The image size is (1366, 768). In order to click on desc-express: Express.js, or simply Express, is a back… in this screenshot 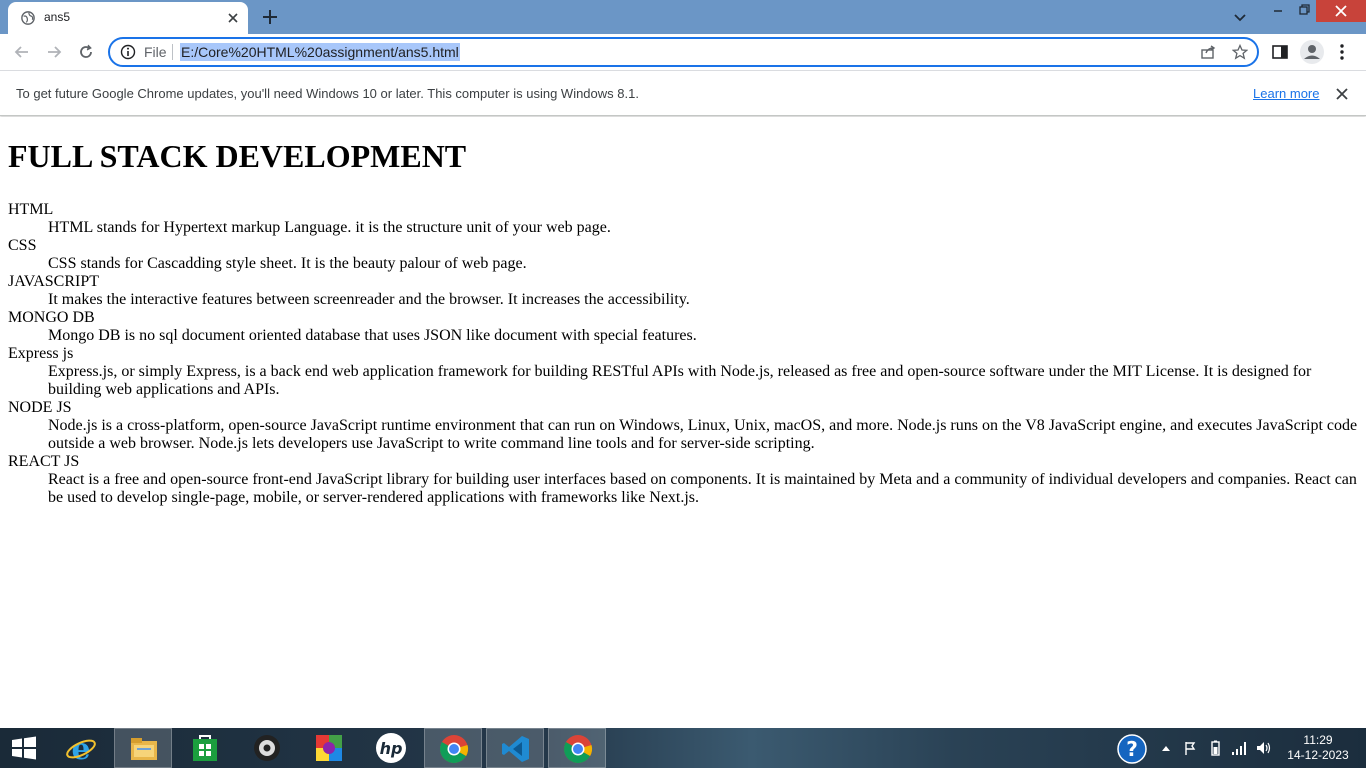, I will do `click(680, 380)`.